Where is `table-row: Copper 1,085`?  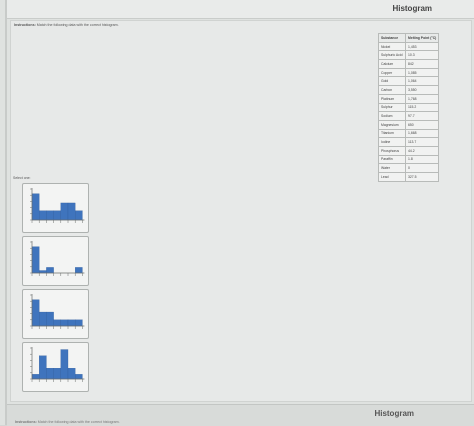
table-row: Copper 1,085 is located at coordinates (409, 72).